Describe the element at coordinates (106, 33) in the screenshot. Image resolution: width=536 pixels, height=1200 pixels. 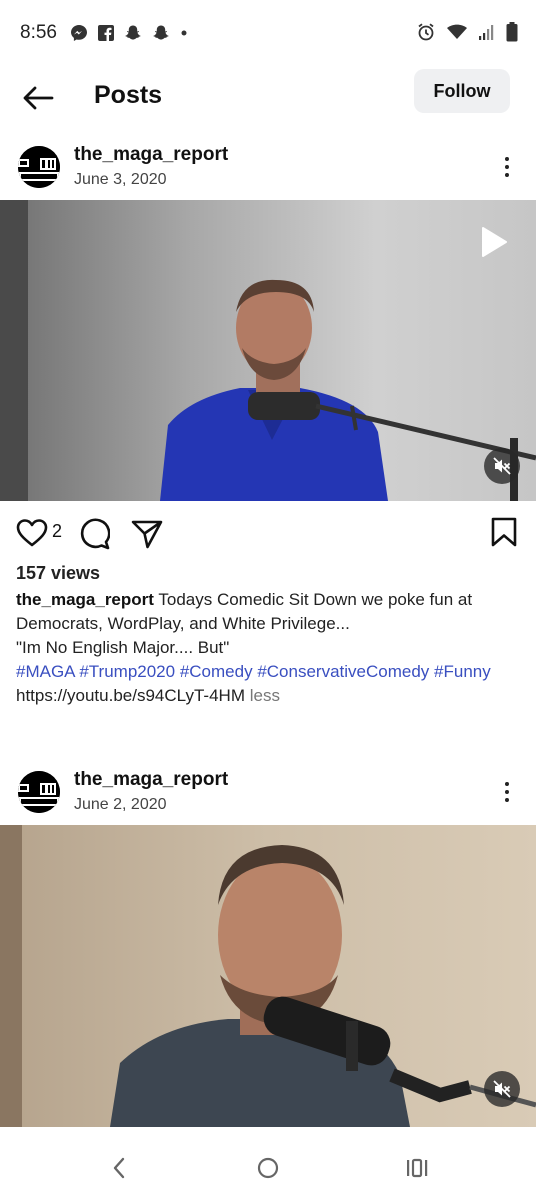
I see `facebook-icon` at that location.